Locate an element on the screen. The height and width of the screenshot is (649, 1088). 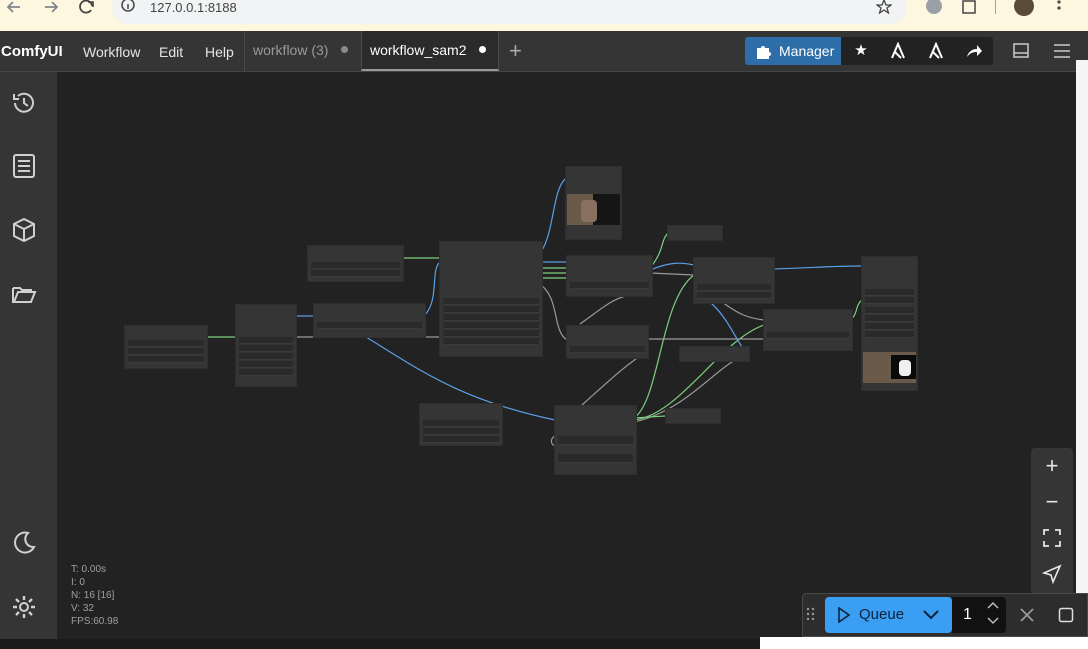
drag-handle-icon is located at coordinates (811, 615).